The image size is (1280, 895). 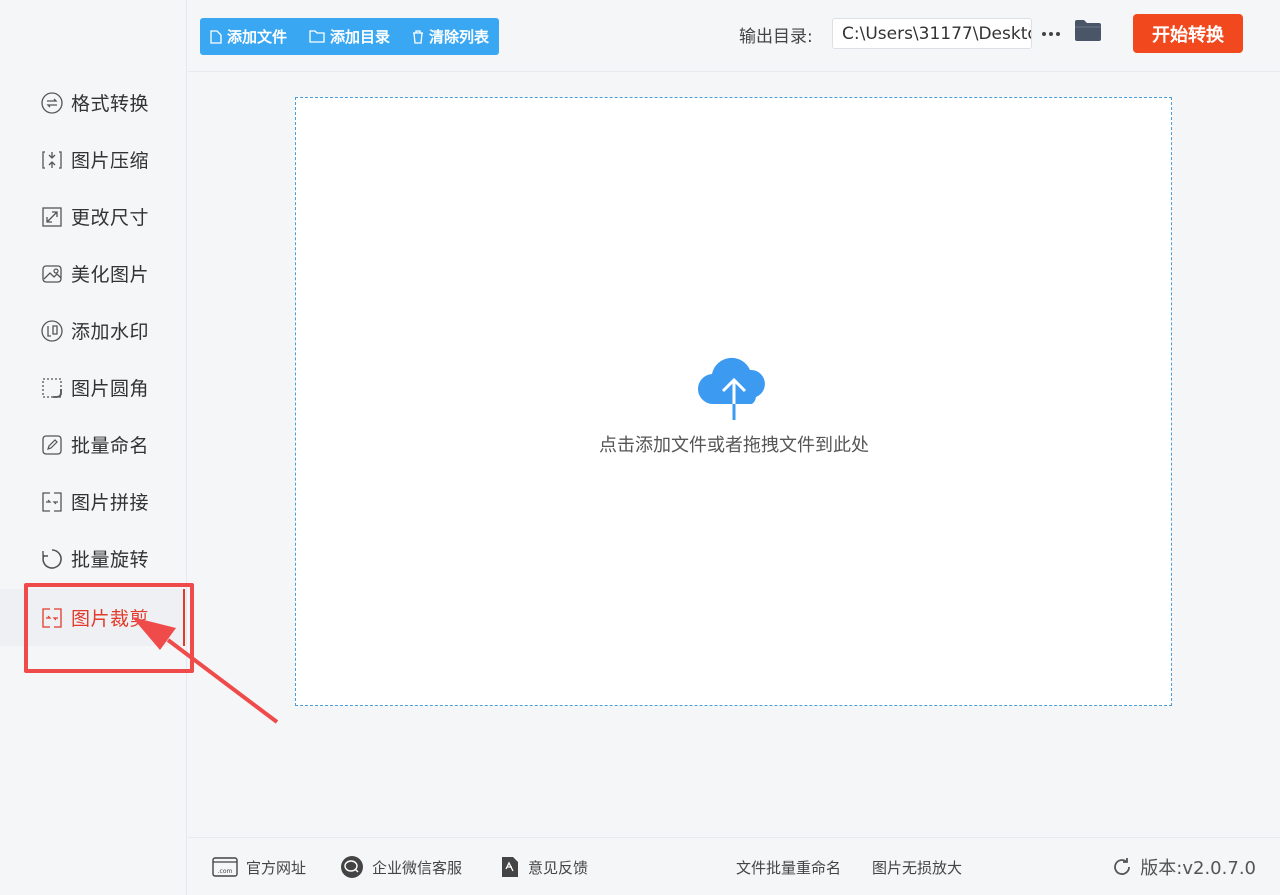 What do you see at coordinates (110, 332) in the screenshot?
I see `sidebar-item-label: 添加水印` at bounding box center [110, 332].